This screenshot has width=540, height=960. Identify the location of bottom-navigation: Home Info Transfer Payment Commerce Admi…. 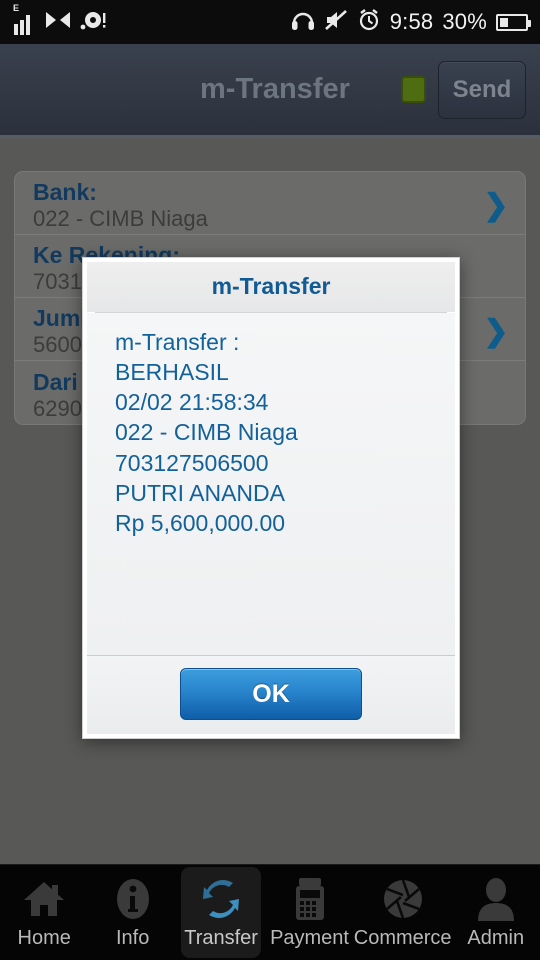
(270, 912).